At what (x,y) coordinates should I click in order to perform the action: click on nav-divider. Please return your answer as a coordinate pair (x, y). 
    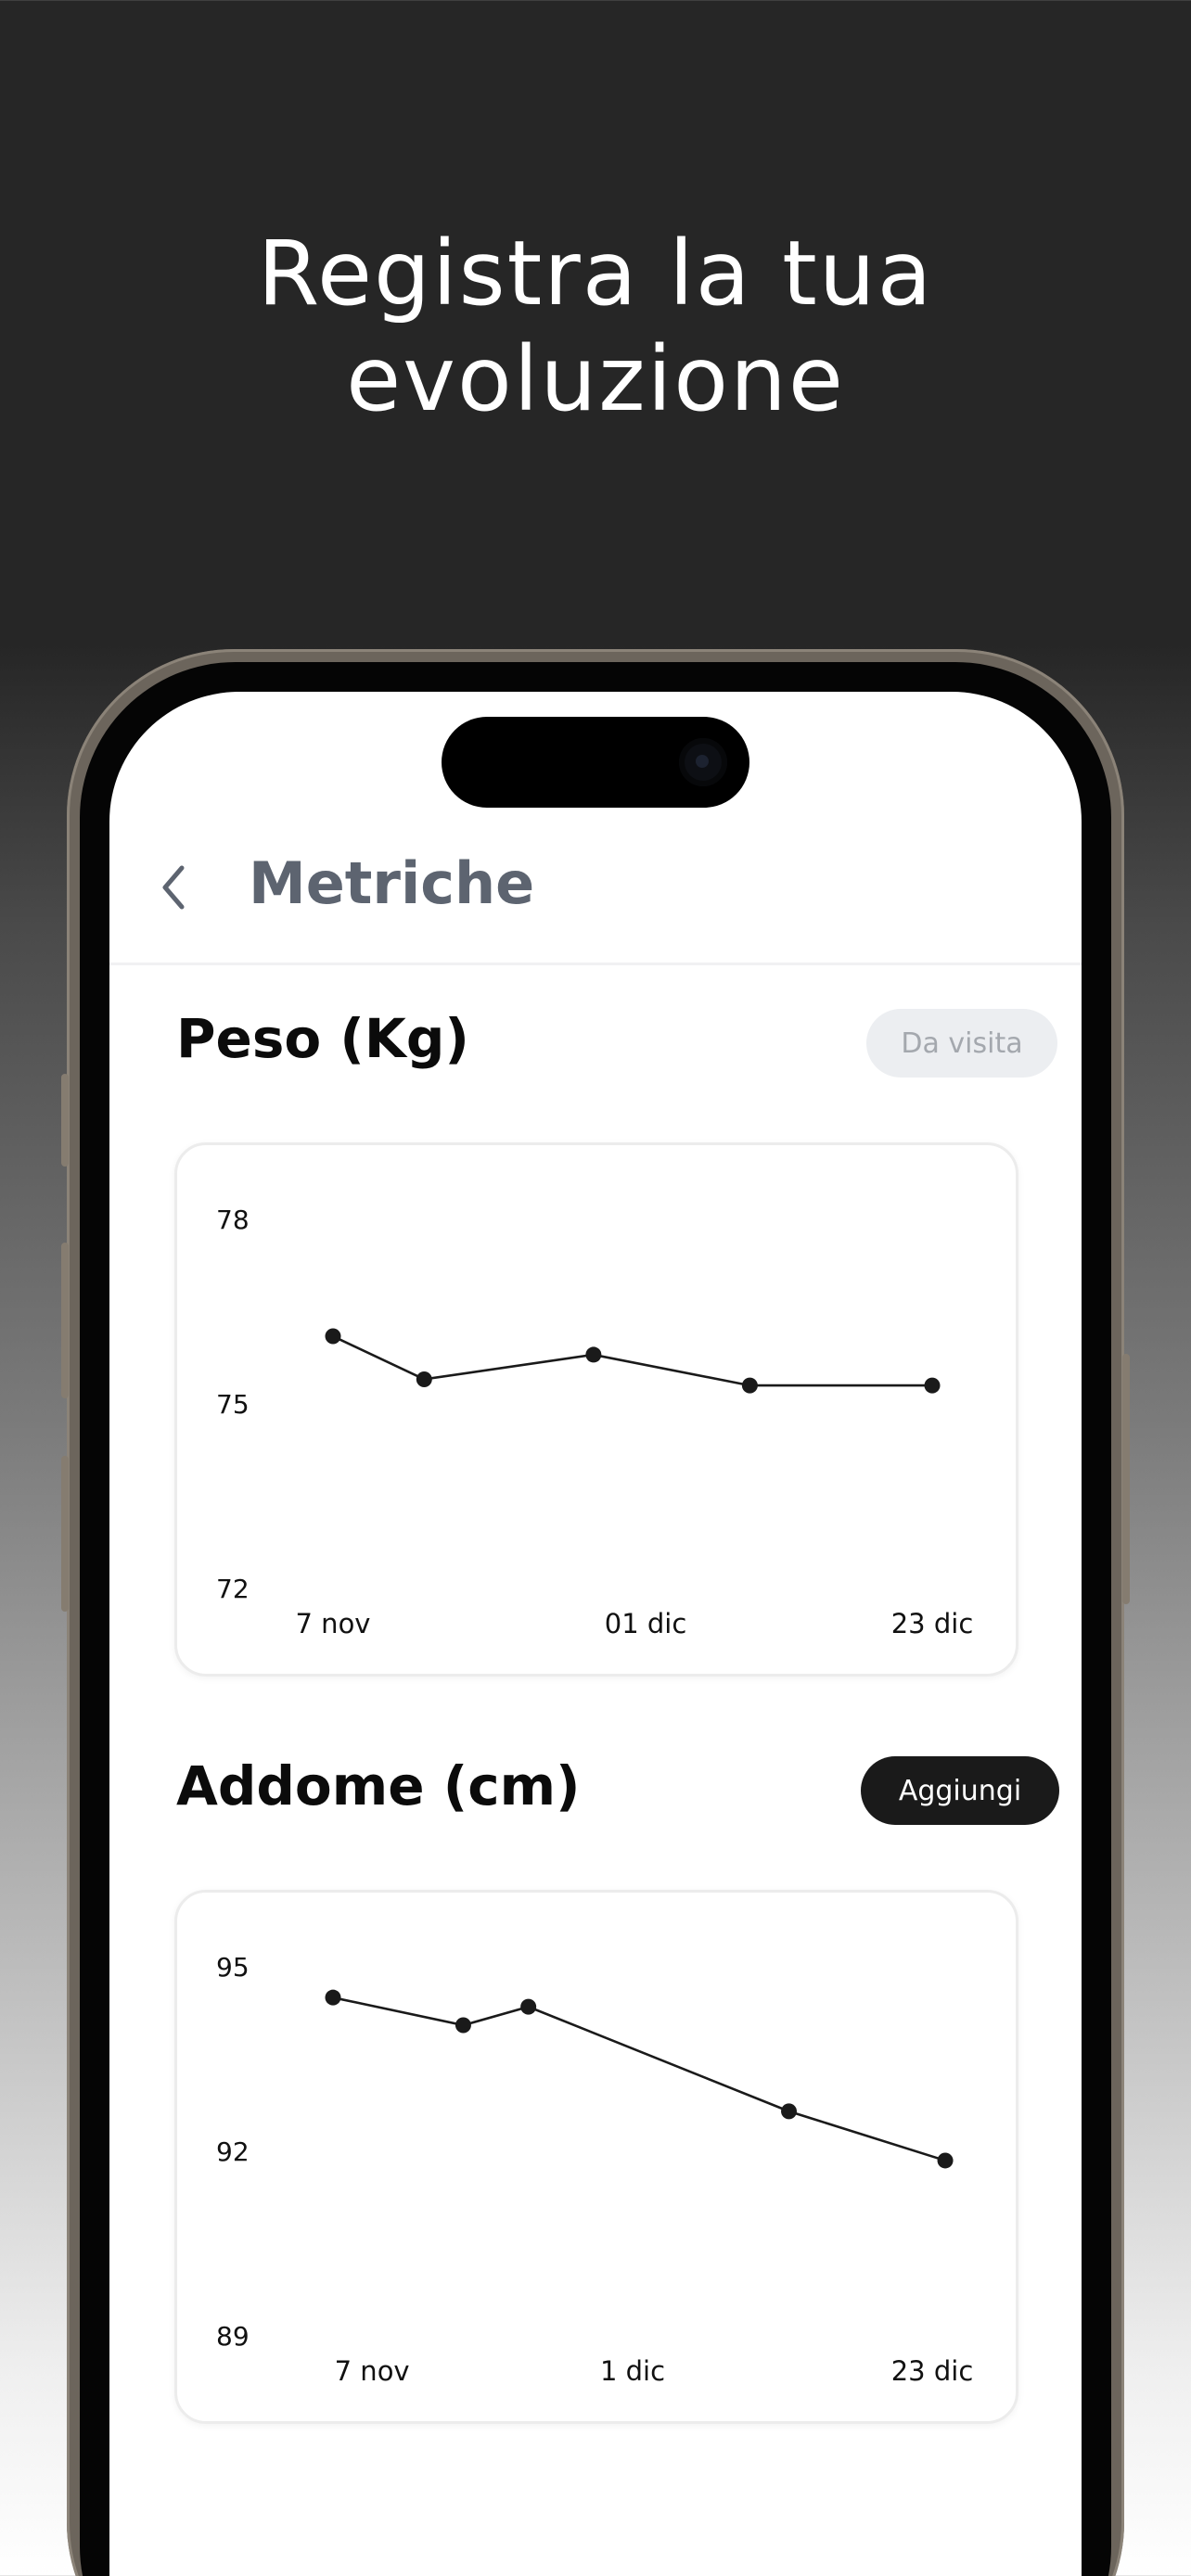
    Looking at the image, I should click on (595, 964).